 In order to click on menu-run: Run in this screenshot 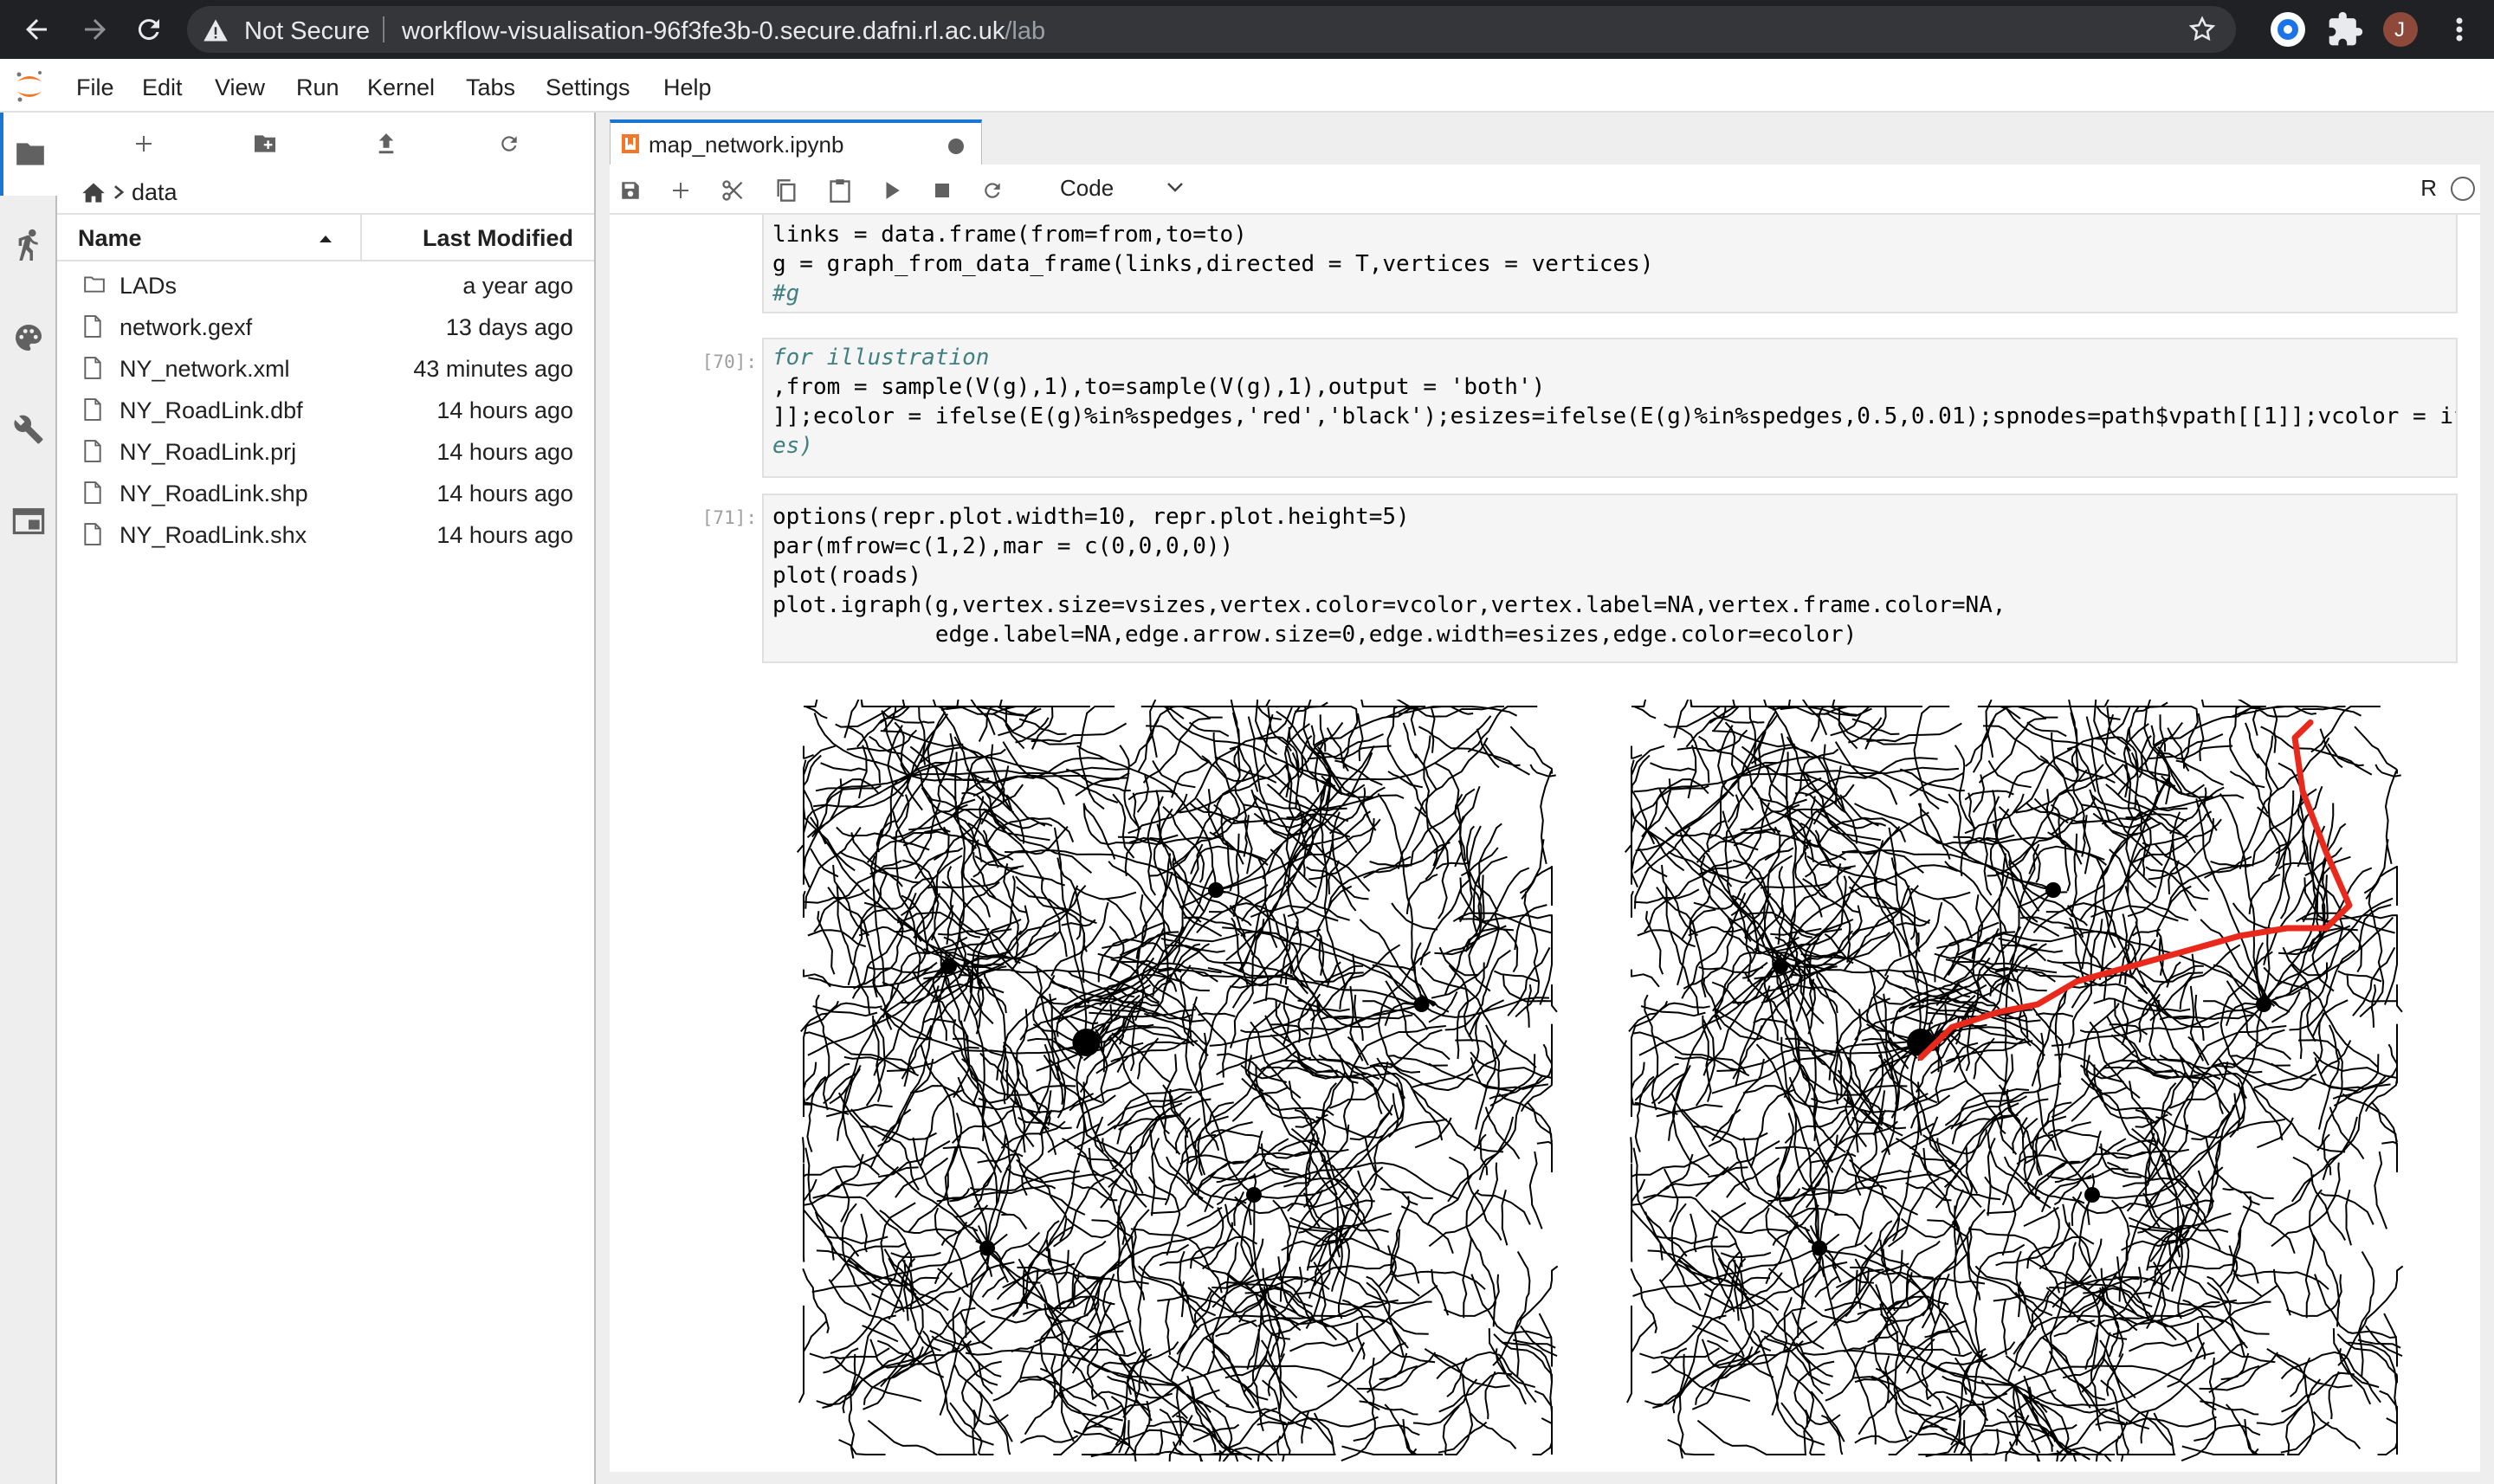, I will do `click(317, 87)`.